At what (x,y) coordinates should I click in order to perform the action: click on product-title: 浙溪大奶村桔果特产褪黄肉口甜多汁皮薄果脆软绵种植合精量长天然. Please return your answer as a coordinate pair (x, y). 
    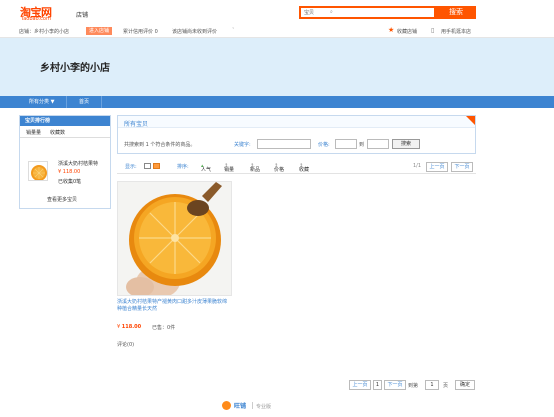
    Looking at the image, I should click on (173, 306).